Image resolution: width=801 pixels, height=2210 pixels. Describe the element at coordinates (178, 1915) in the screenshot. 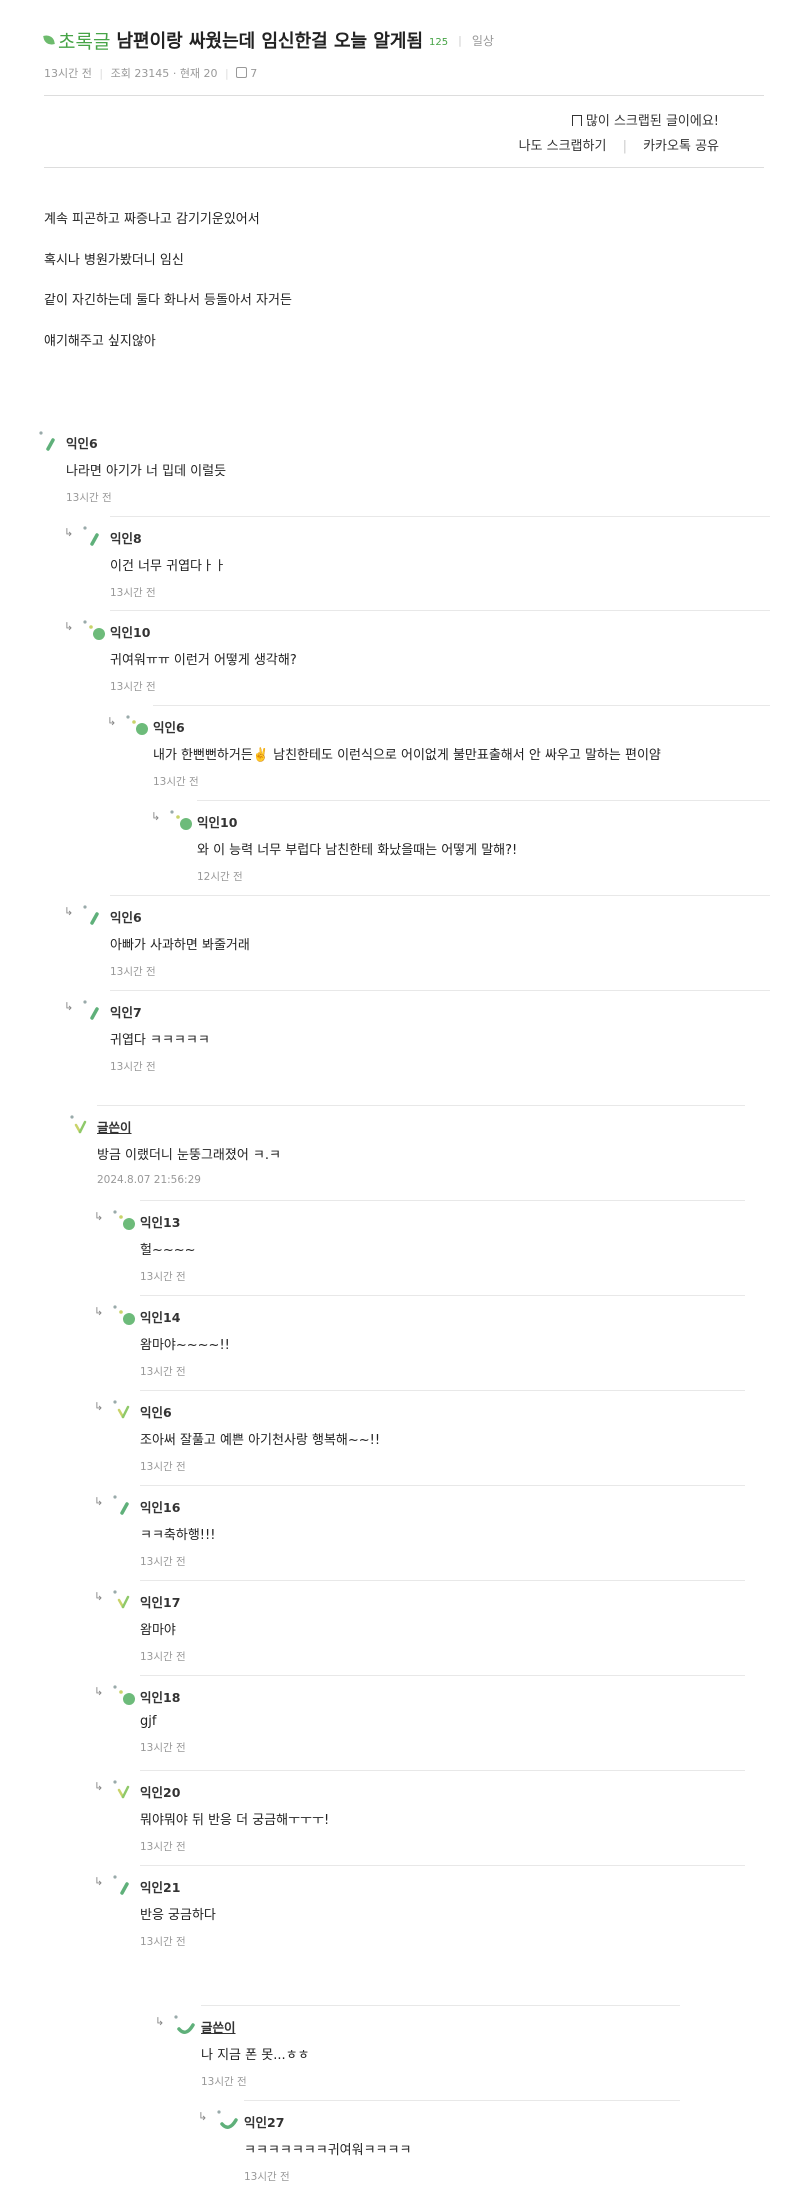

I see `comment-text: 반응 궁금하다` at that location.